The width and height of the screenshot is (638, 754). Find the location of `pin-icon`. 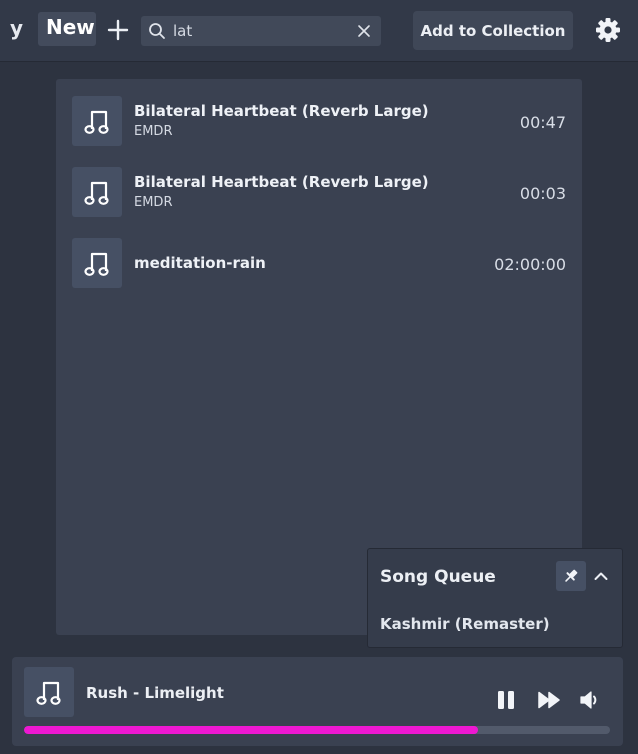

pin-icon is located at coordinates (571, 575).